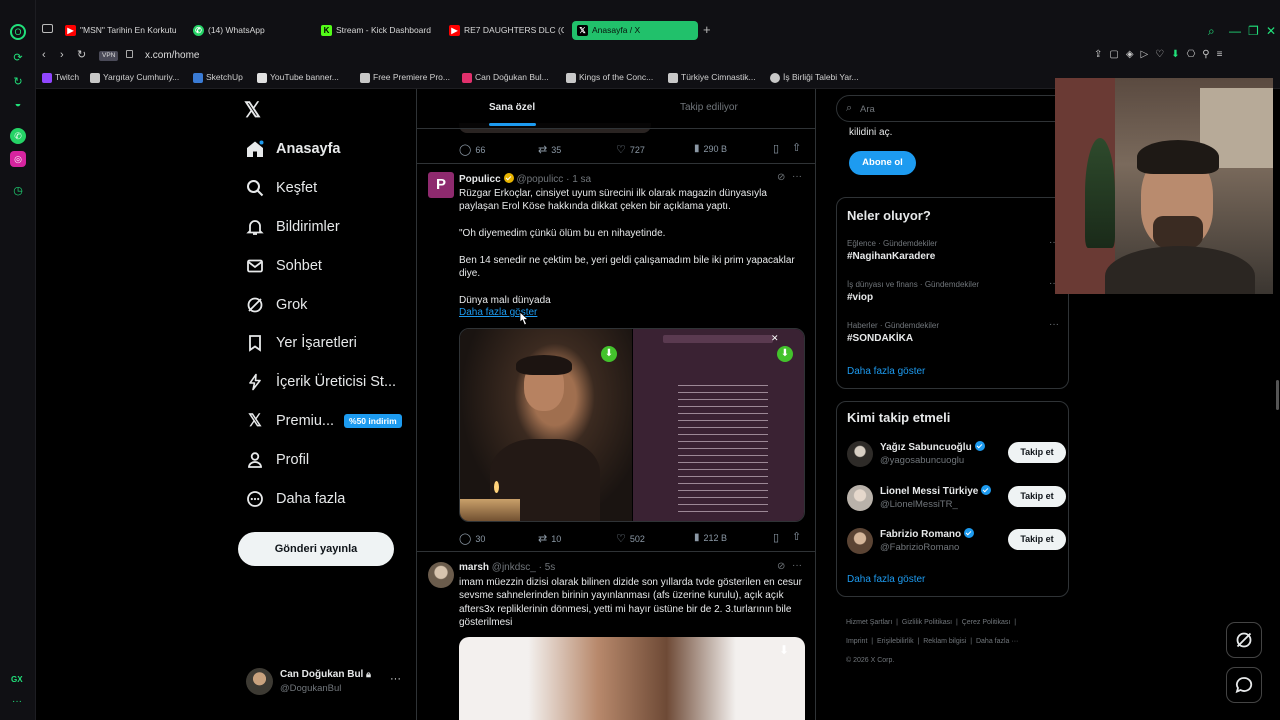 The height and width of the screenshot is (720, 1280). I want to click on new-tab-button: +, so click(707, 29).